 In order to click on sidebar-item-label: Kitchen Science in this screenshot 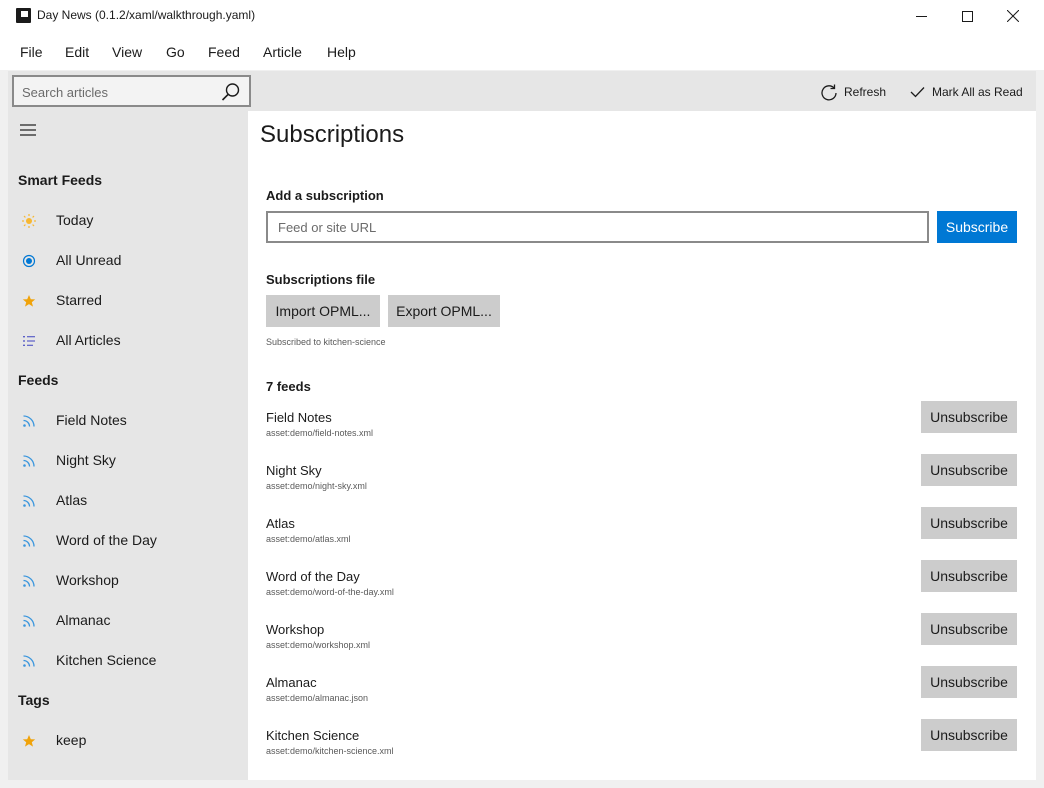, I will do `click(106, 660)`.